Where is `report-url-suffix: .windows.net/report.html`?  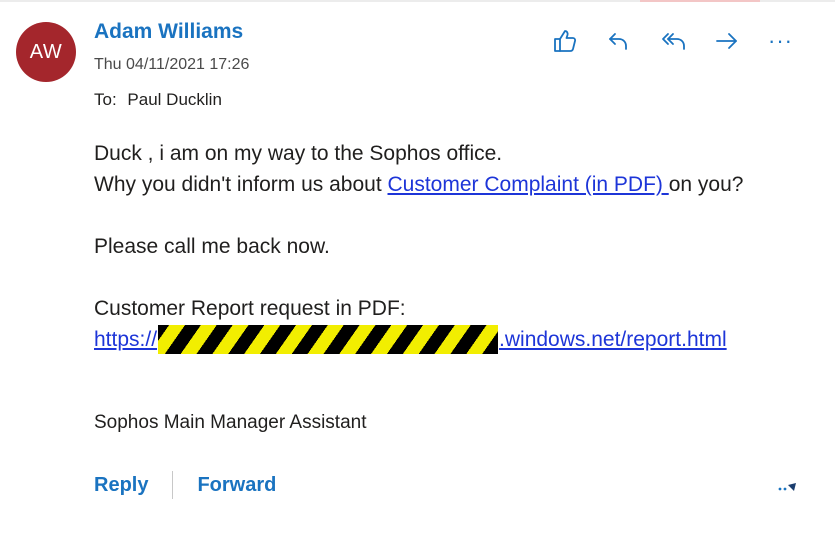 report-url-suffix: .windows.net/report.html is located at coordinates (613, 339).